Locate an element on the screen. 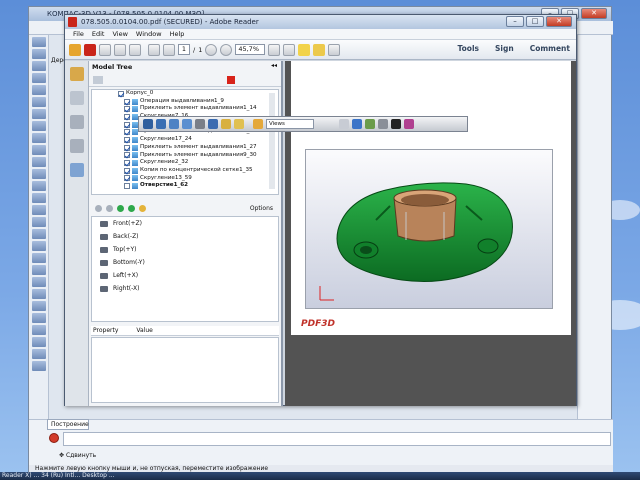 This screenshot has width=640, height=480. pdf-icon is located at coordinates (72, 22).